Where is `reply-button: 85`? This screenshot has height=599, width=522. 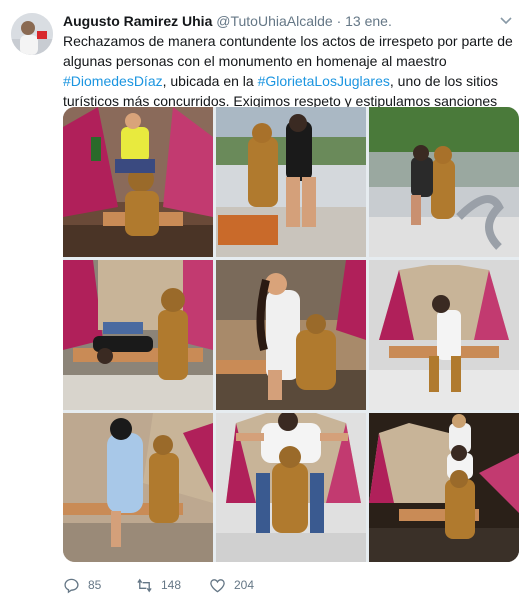
reply-button: 85 is located at coordinates (82, 585).